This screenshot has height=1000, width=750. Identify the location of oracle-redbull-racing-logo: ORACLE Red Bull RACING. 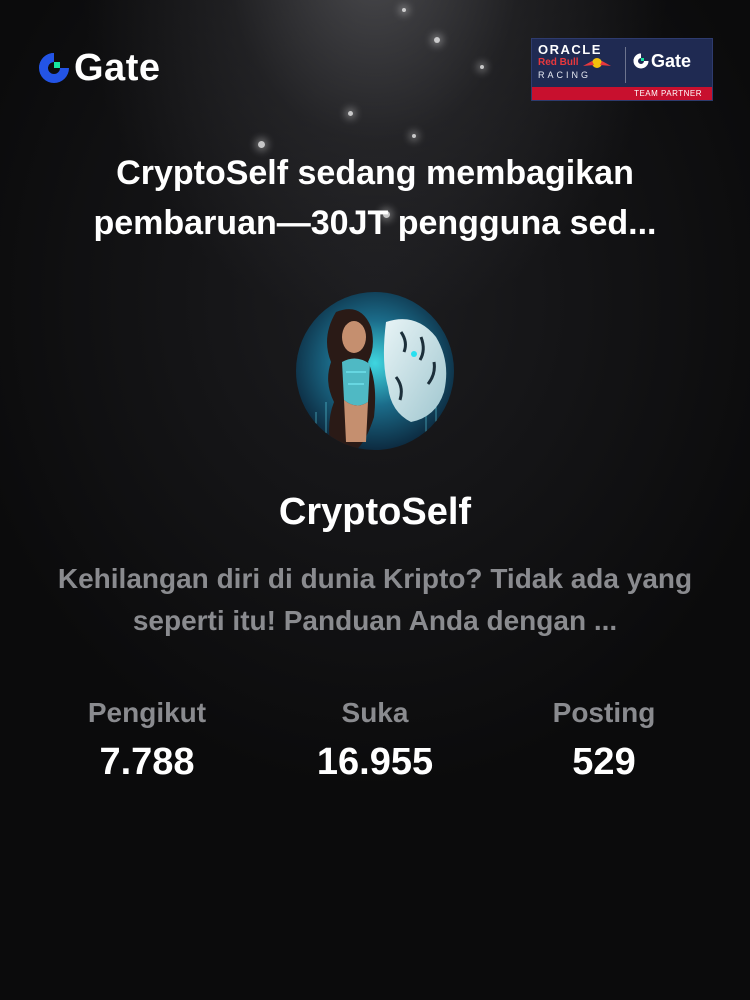
(580, 62).